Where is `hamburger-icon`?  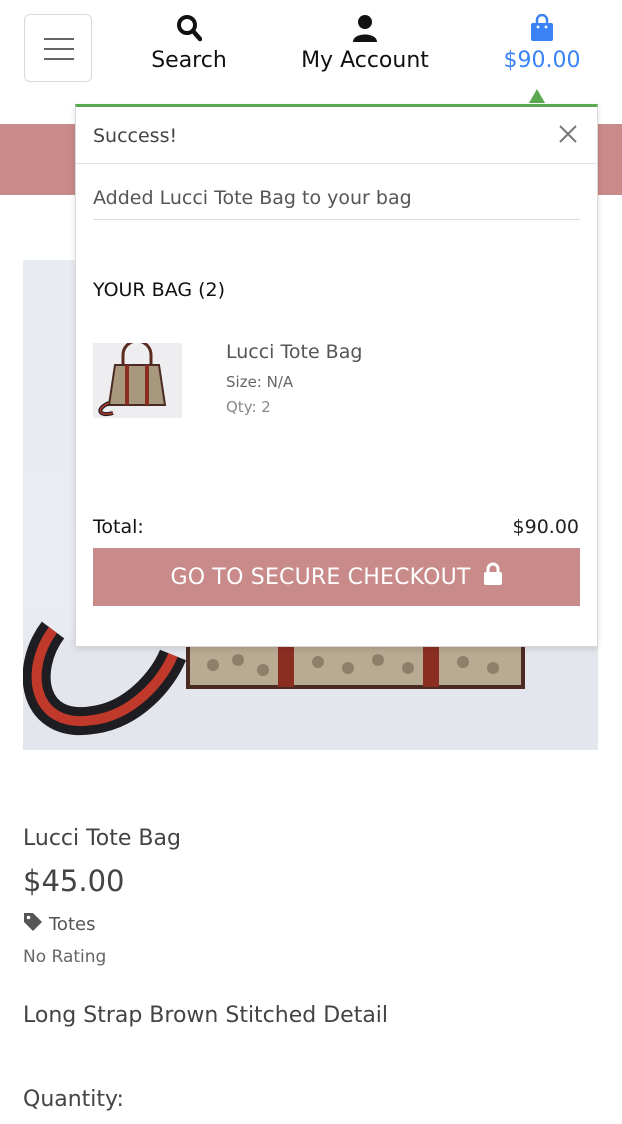 hamburger-icon is located at coordinates (59, 39).